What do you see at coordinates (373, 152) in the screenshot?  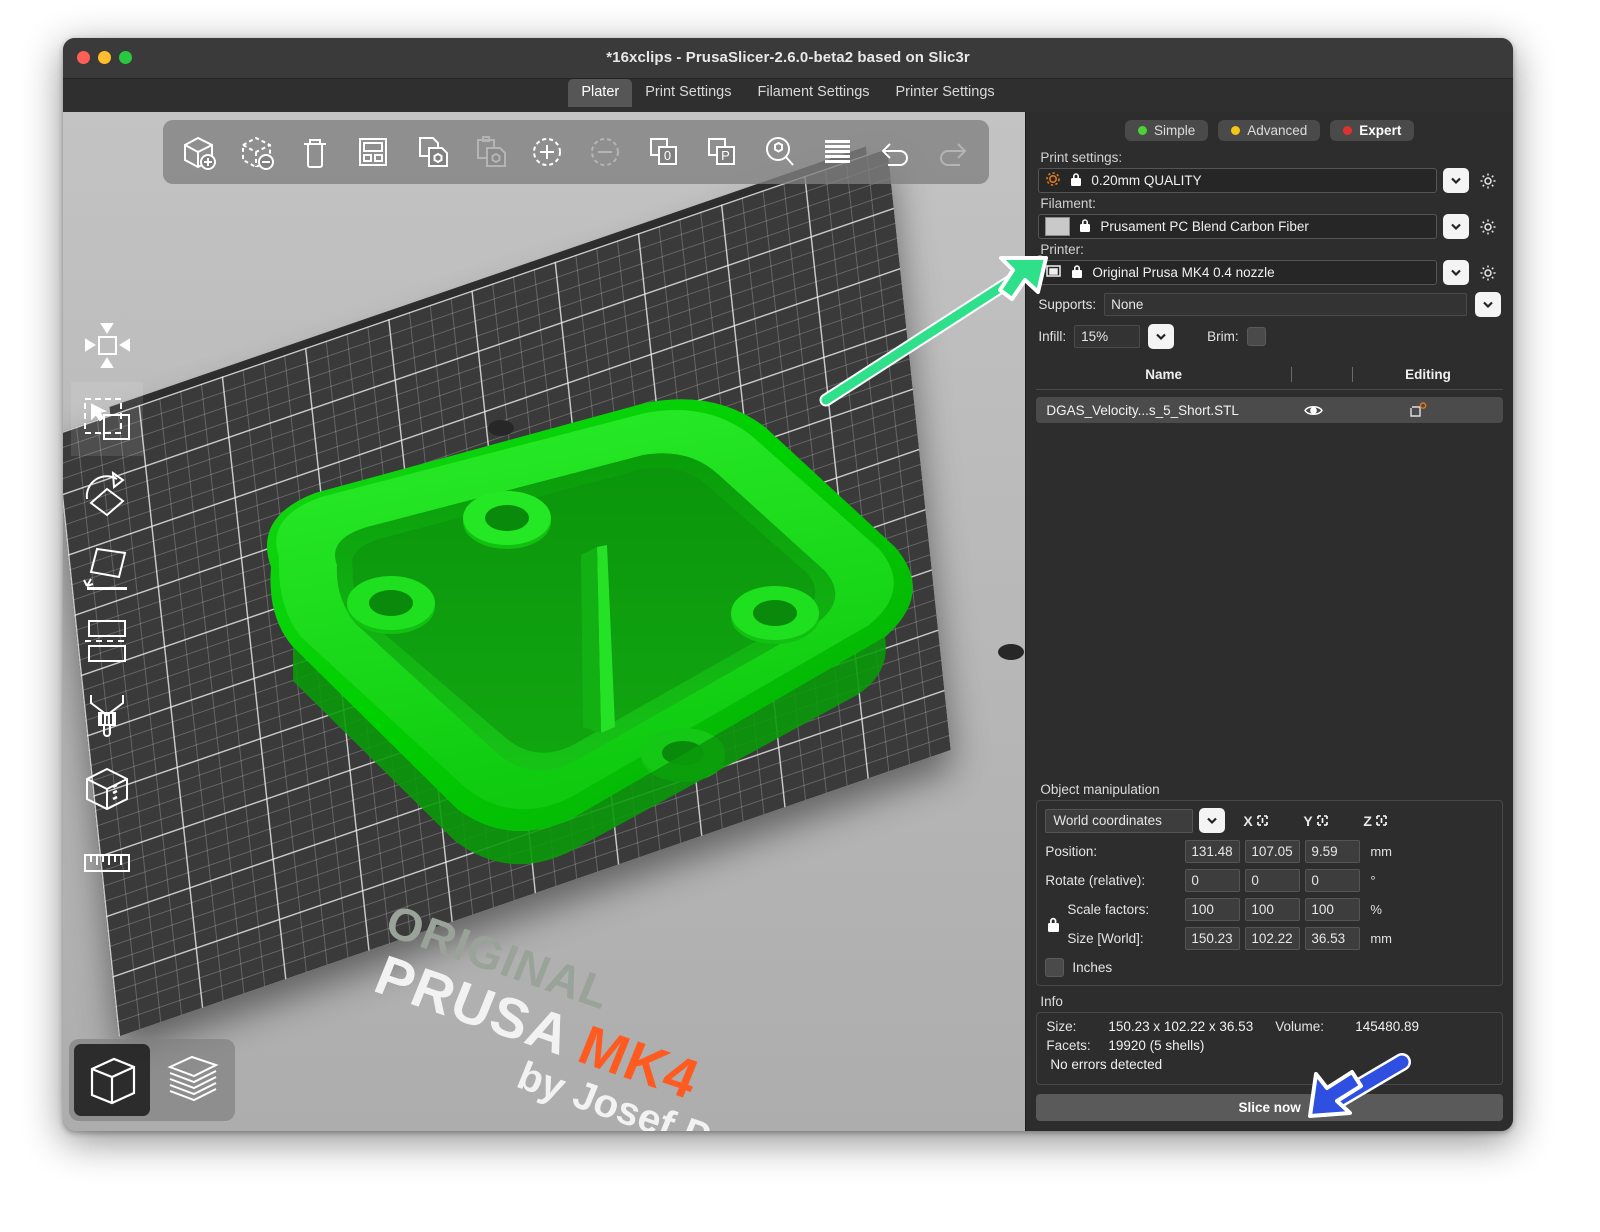 I see `arrange-icon` at bounding box center [373, 152].